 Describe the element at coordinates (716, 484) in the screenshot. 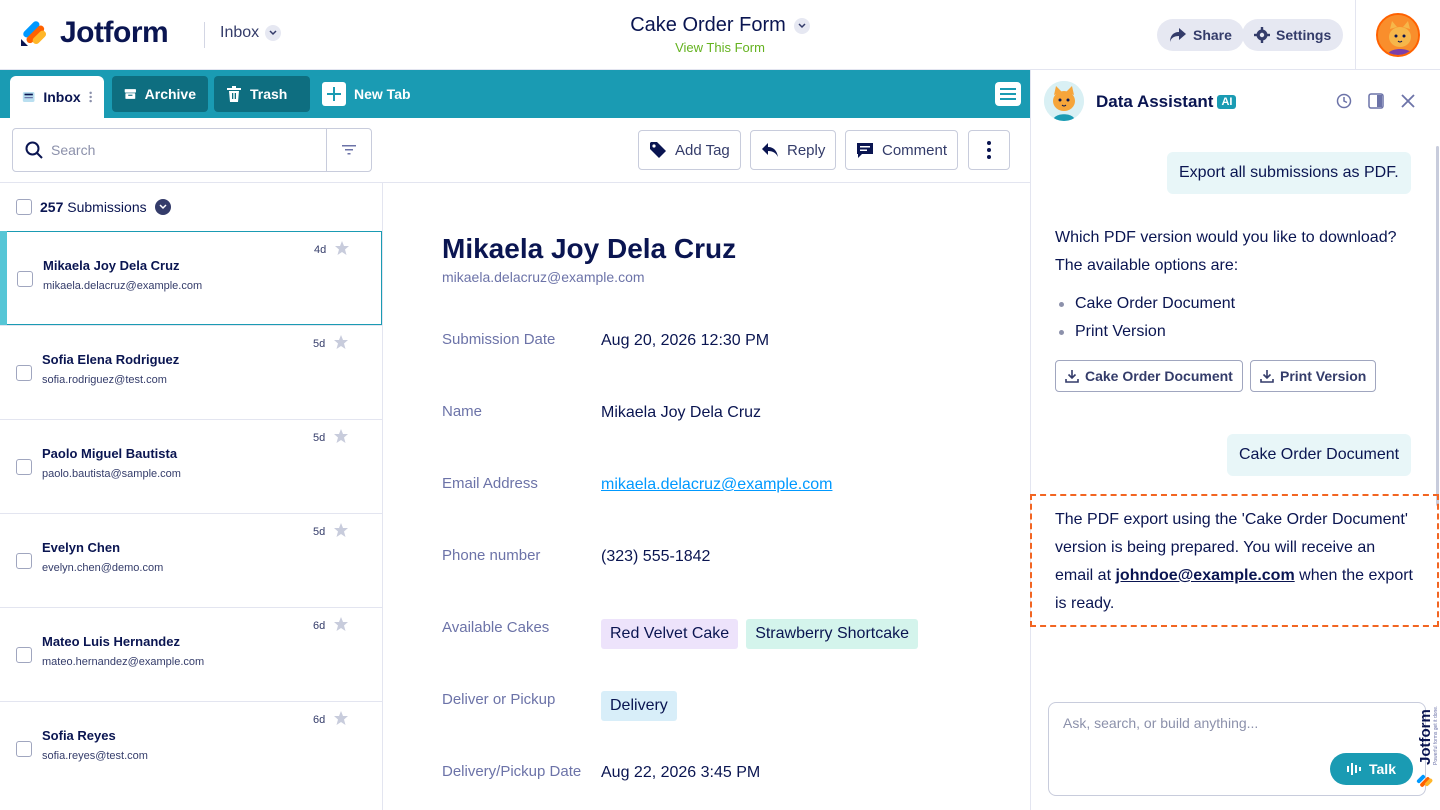

I see `email-link: mikaela.delacruz@example.com` at that location.